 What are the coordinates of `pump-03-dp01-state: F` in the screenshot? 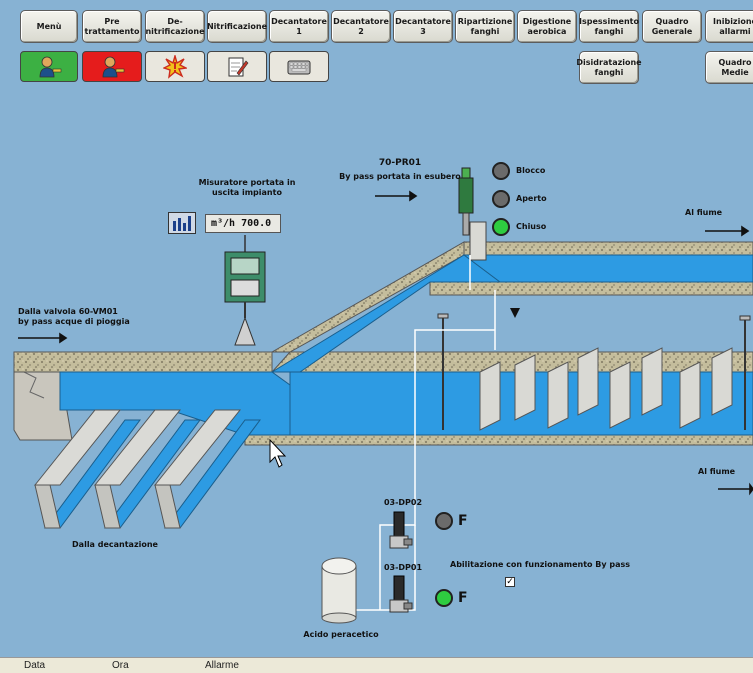 It's located at (463, 598).